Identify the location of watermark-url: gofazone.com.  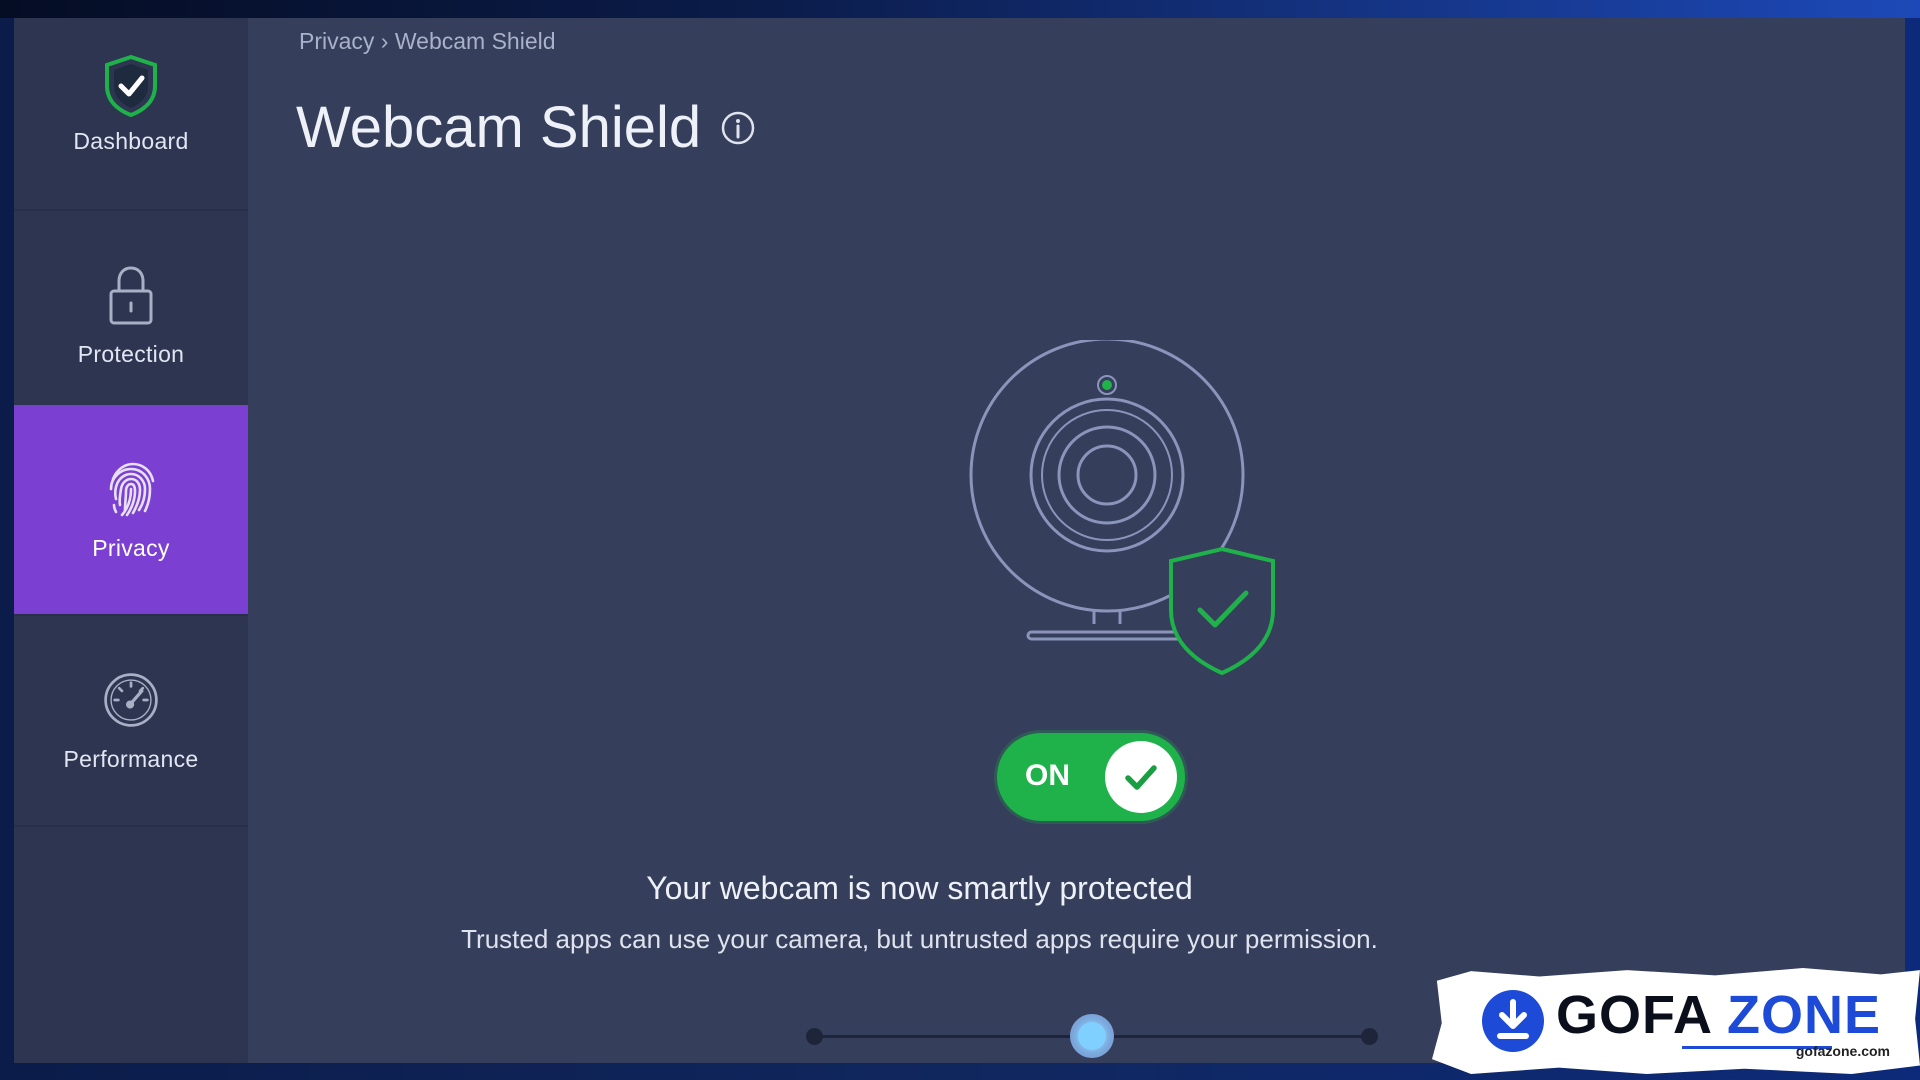
(1842, 1051).